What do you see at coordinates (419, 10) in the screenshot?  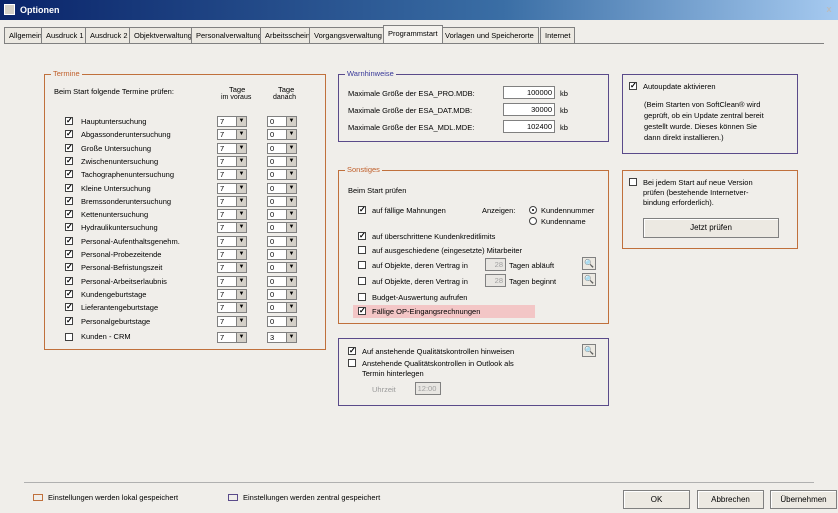 I see `title-bar: Optionen x` at bounding box center [419, 10].